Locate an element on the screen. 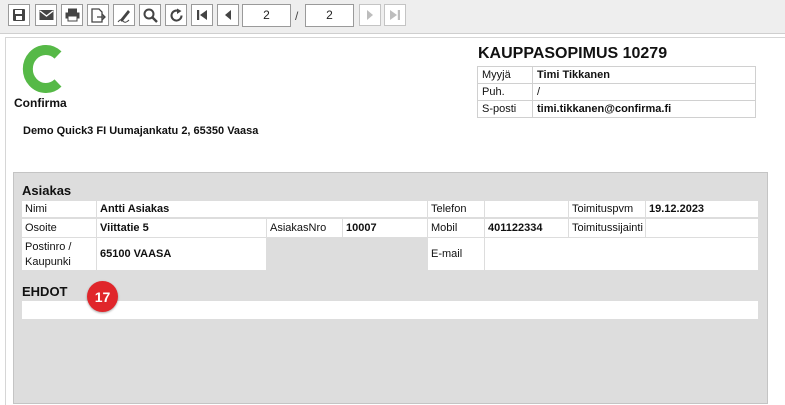  seller-name-label: Myyjä is located at coordinates (505, 75).